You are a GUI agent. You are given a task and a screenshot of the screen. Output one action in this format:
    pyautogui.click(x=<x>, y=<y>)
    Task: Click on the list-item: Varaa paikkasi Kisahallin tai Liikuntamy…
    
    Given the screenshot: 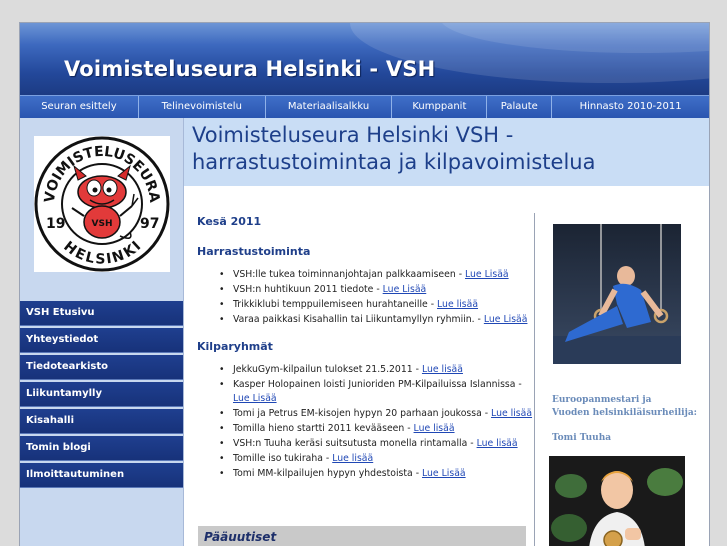 What is the action you would take?
    pyautogui.click(x=378, y=320)
    